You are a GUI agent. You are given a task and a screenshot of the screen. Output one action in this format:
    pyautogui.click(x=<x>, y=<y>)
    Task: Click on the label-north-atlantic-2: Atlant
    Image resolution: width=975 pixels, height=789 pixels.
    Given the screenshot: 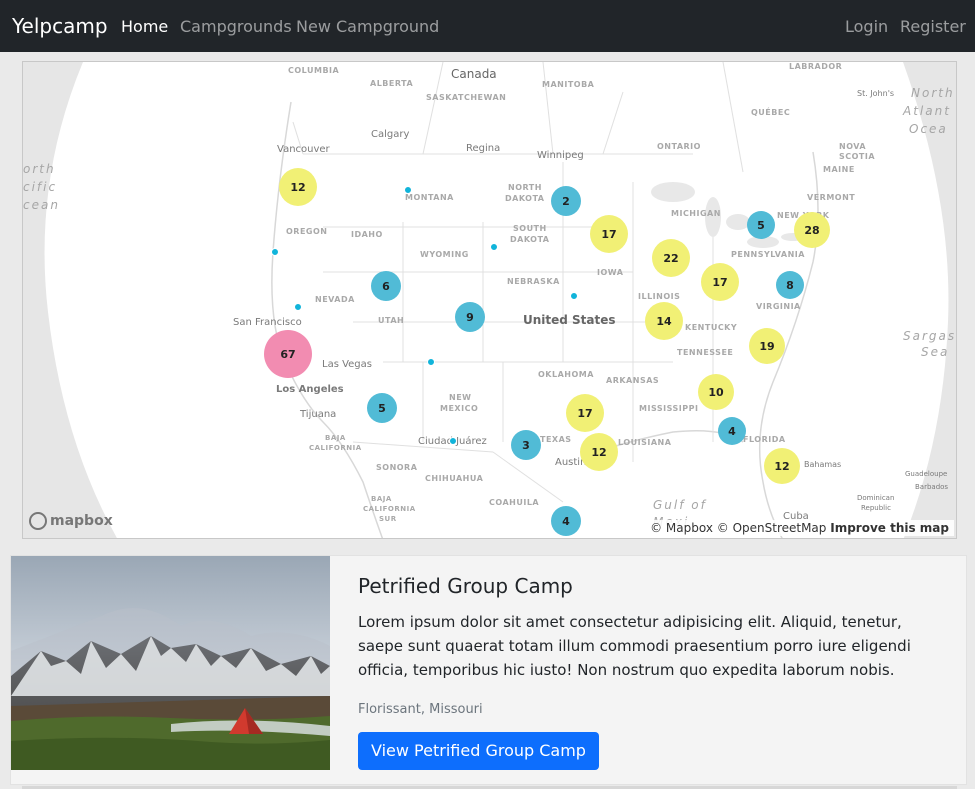 What is the action you would take?
    pyautogui.click(x=927, y=111)
    